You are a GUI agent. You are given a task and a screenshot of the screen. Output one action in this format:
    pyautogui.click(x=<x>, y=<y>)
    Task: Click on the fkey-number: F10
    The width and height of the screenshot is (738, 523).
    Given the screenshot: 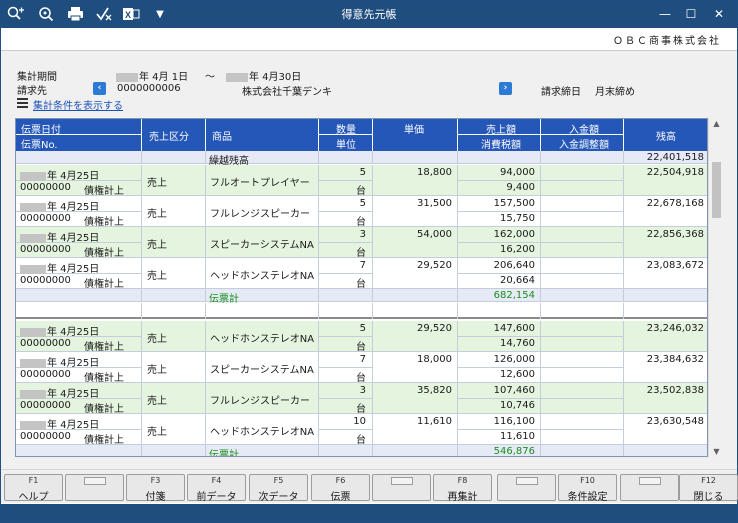 What is the action you would take?
    pyautogui.click(x=587, y=480)
    